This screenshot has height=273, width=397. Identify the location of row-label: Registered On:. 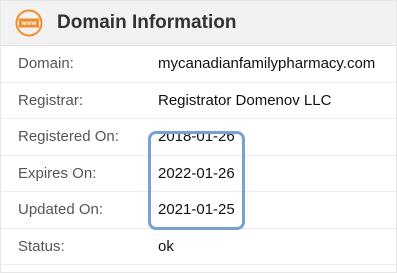
(68, 137).